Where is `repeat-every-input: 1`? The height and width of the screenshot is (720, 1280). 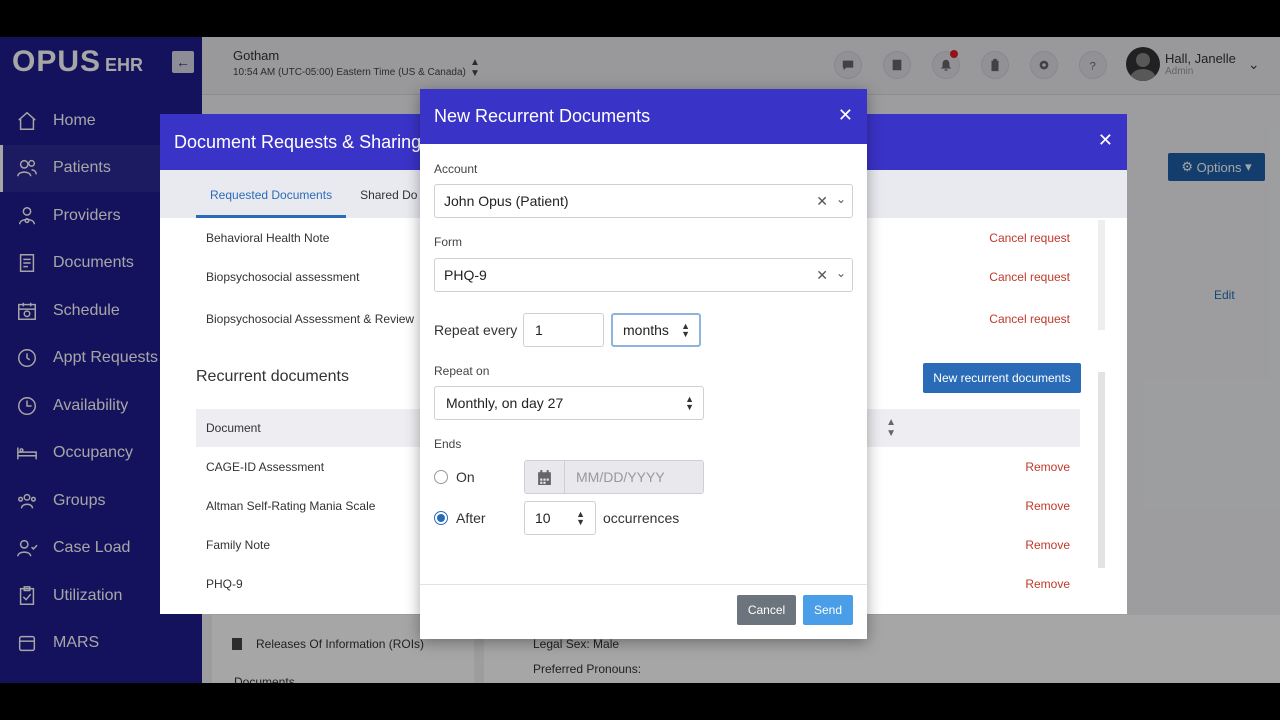 repeat-every-input: 1 is located at coordinates (563, 330).